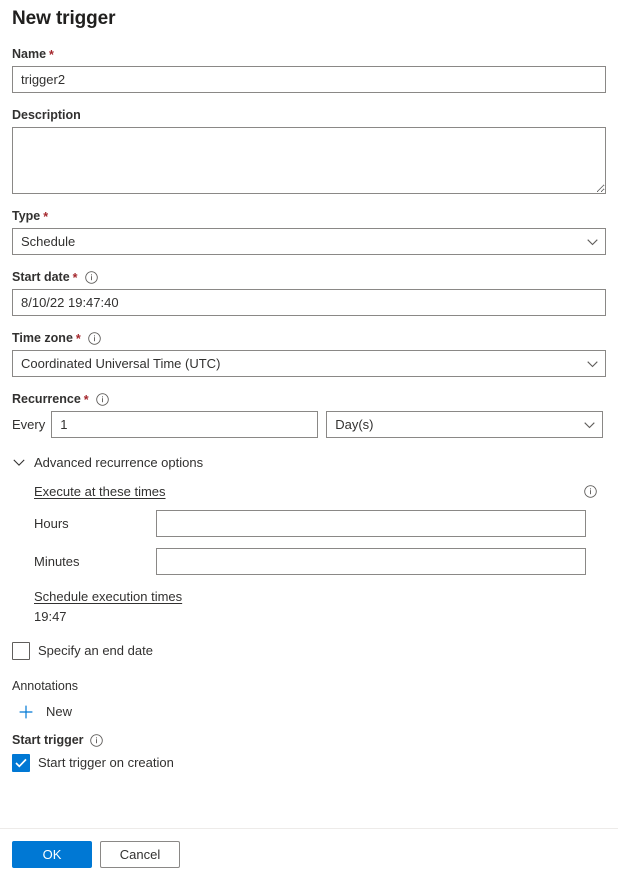  I want to click on type-label-text: Type, so click(26, 216).